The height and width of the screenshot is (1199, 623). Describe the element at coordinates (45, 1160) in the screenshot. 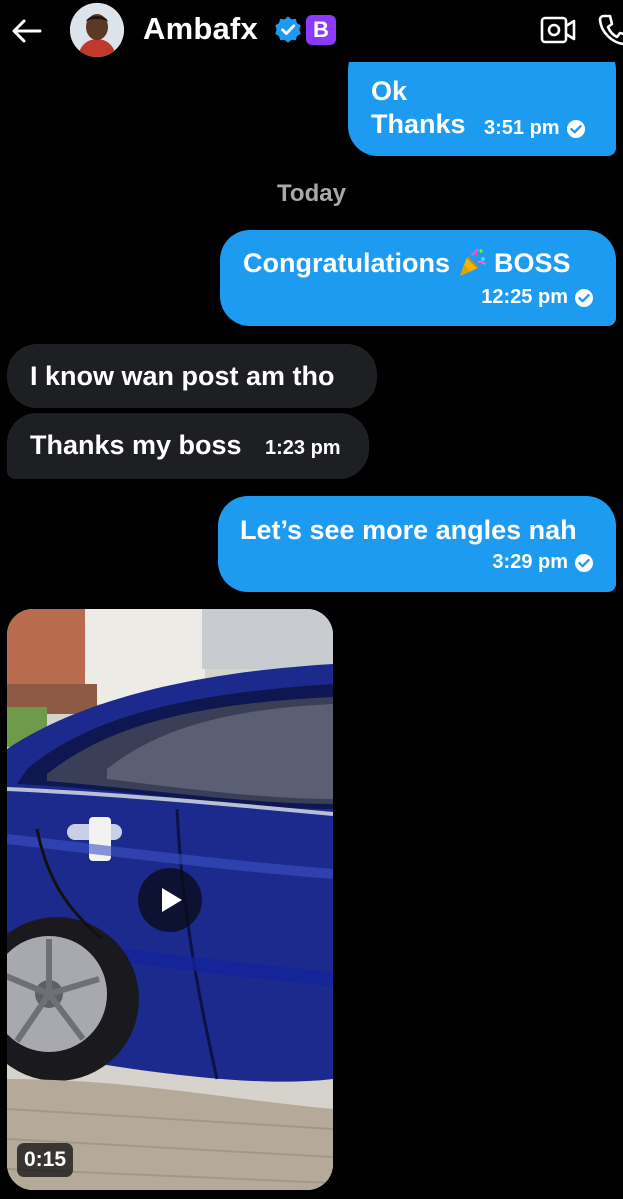

I see `video-duration-badge: 0:15` at that location.